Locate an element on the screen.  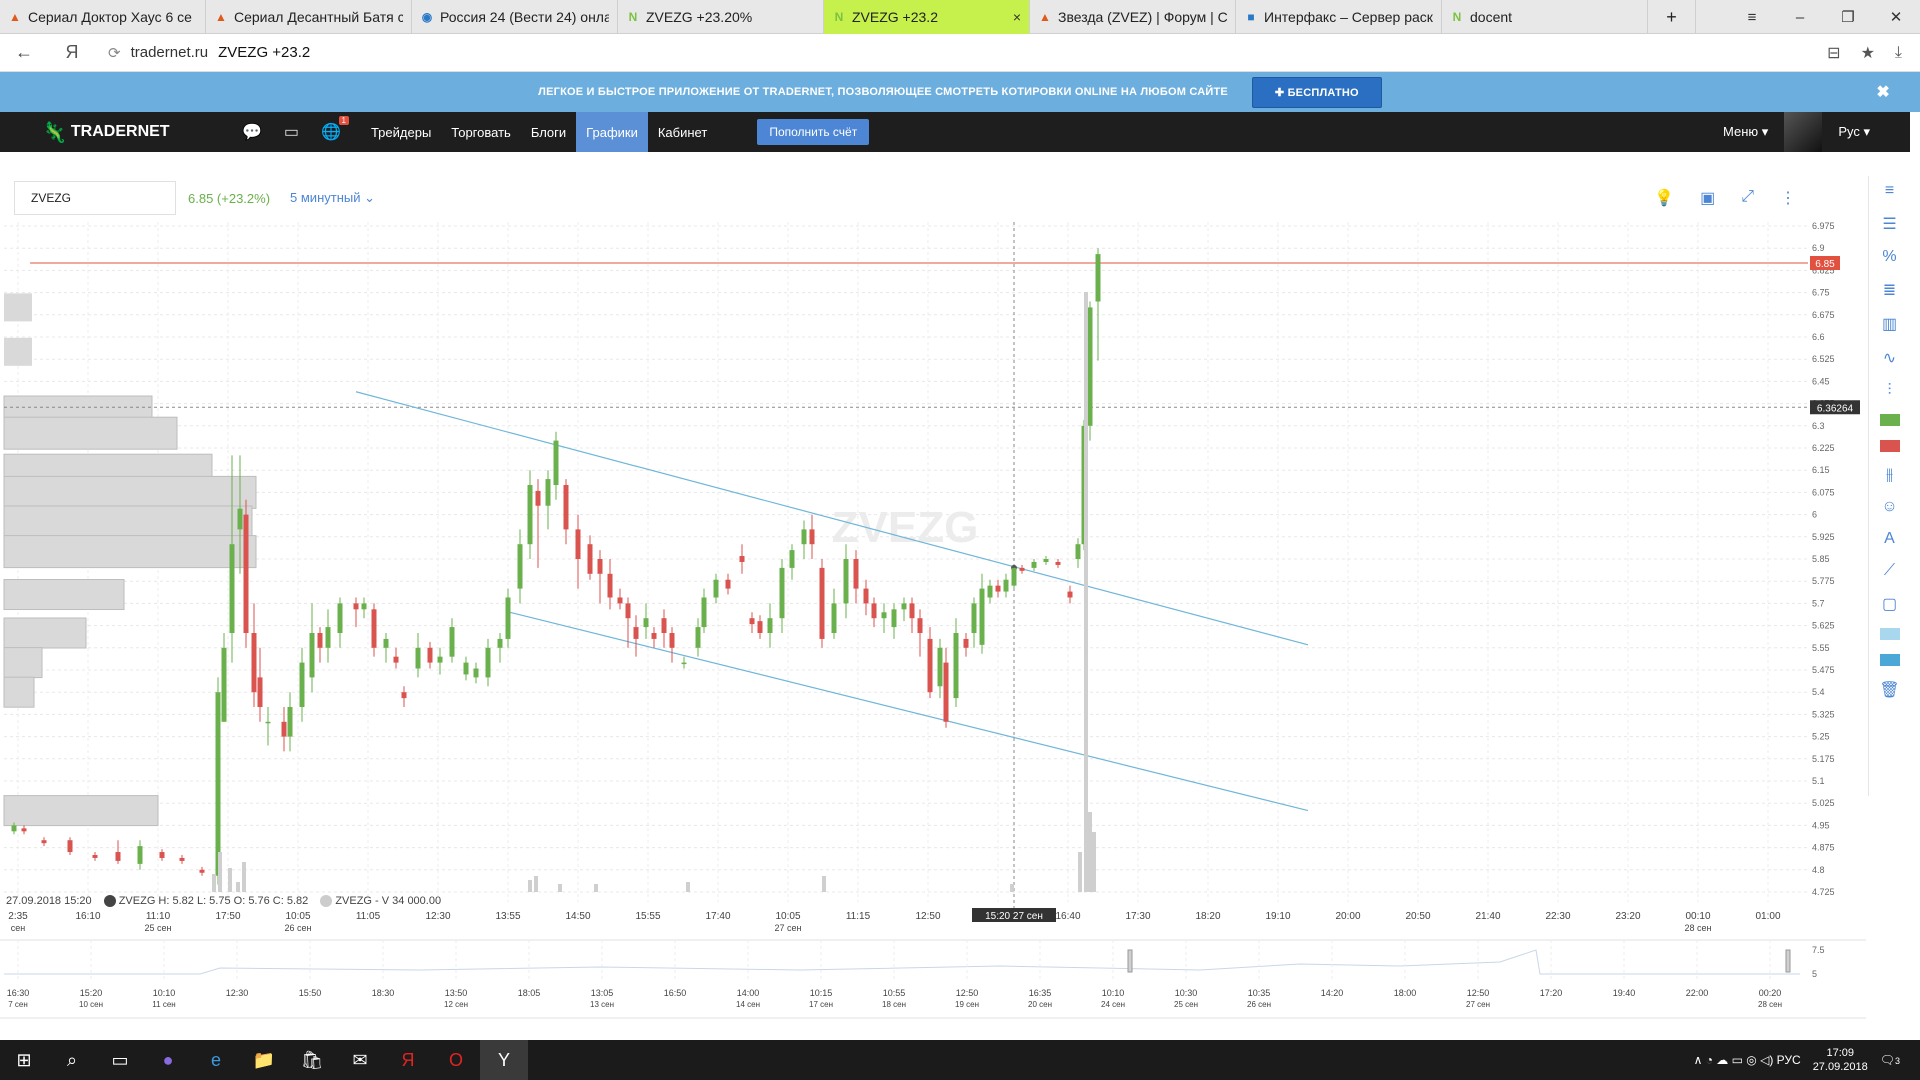
globe-icon: 🌐 1 is located at coordinates (335, 129).